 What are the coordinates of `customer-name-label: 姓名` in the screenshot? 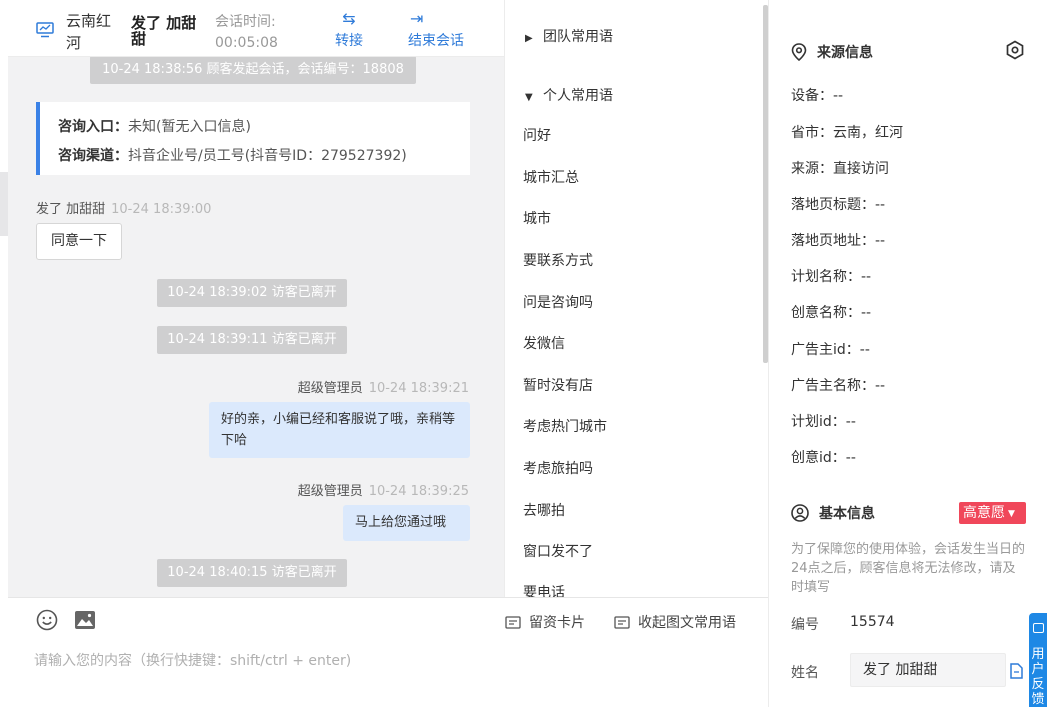 It's located at (805, 673).